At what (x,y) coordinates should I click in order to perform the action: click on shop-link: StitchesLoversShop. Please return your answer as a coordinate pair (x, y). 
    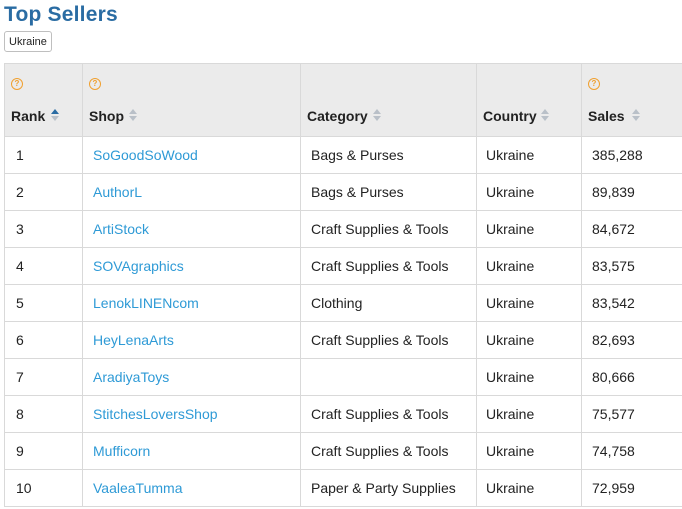
    Looking at the image, I should click on (191, 414).